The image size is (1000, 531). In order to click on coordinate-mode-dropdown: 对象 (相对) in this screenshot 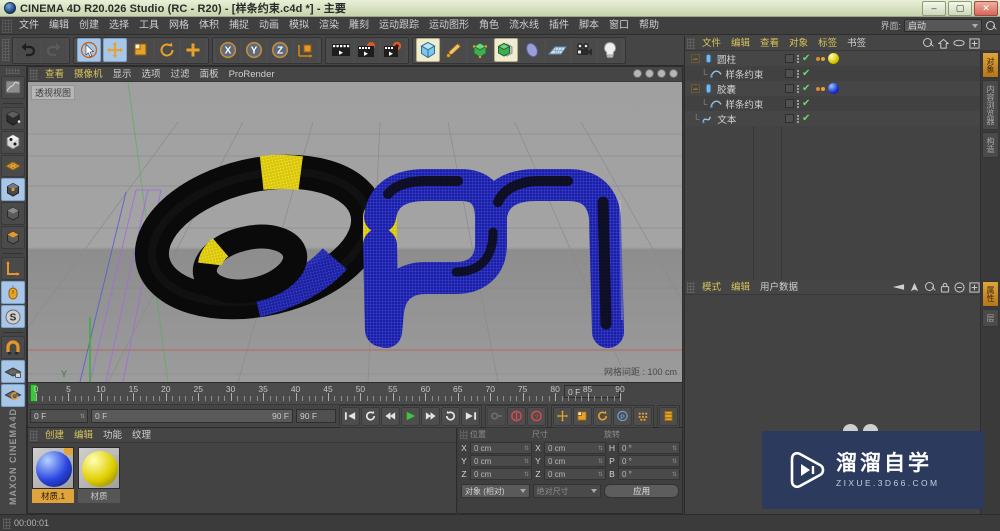, I will do `click(495, 491)`.